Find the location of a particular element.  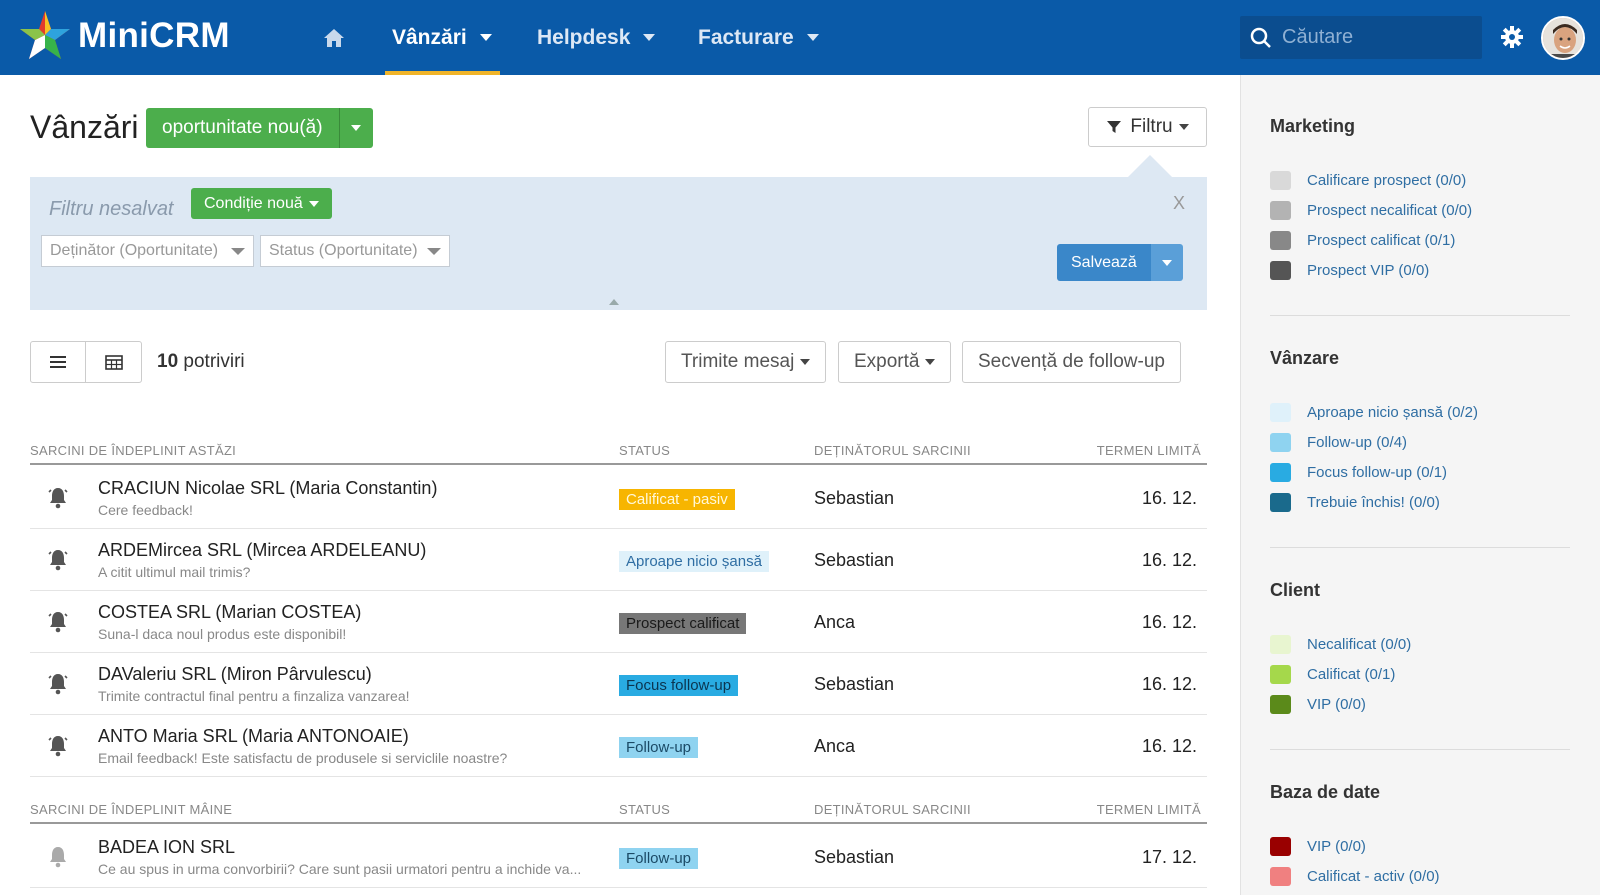

new-condition-button: Condiție nouă is located at coordinates (261, 203).